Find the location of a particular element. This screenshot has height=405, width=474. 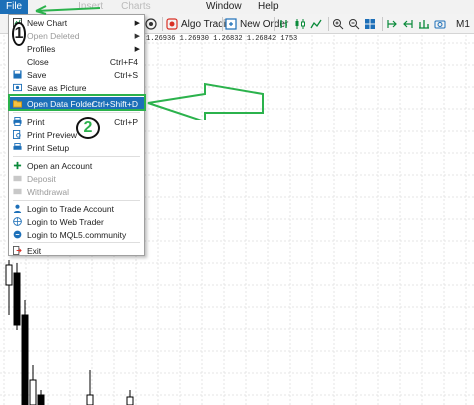

menu-withdrawal: Withdrawal is located at coordinates (76, 191).